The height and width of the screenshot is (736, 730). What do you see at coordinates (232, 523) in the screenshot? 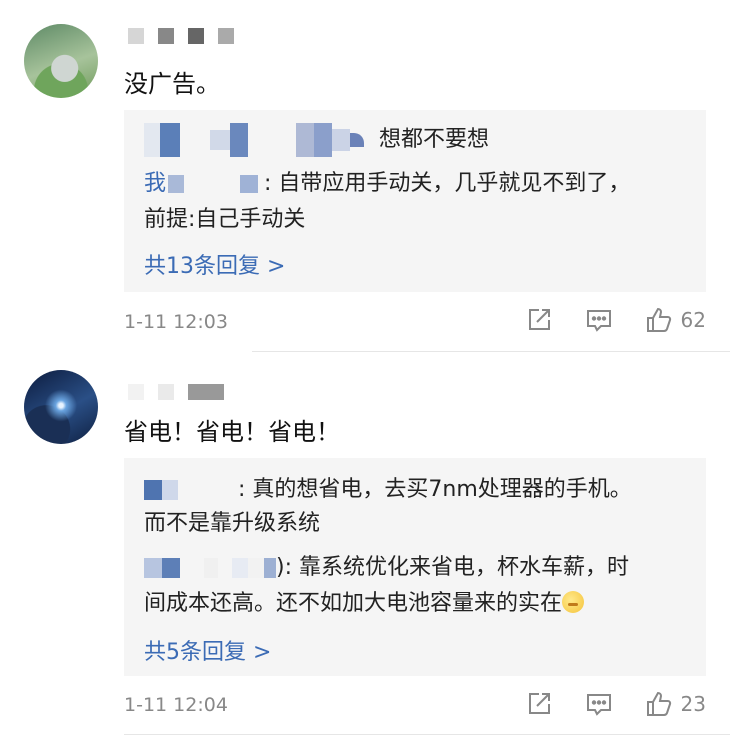
I see `reply-line: 而不是靠升级系统` at bounding box center [232, 523].